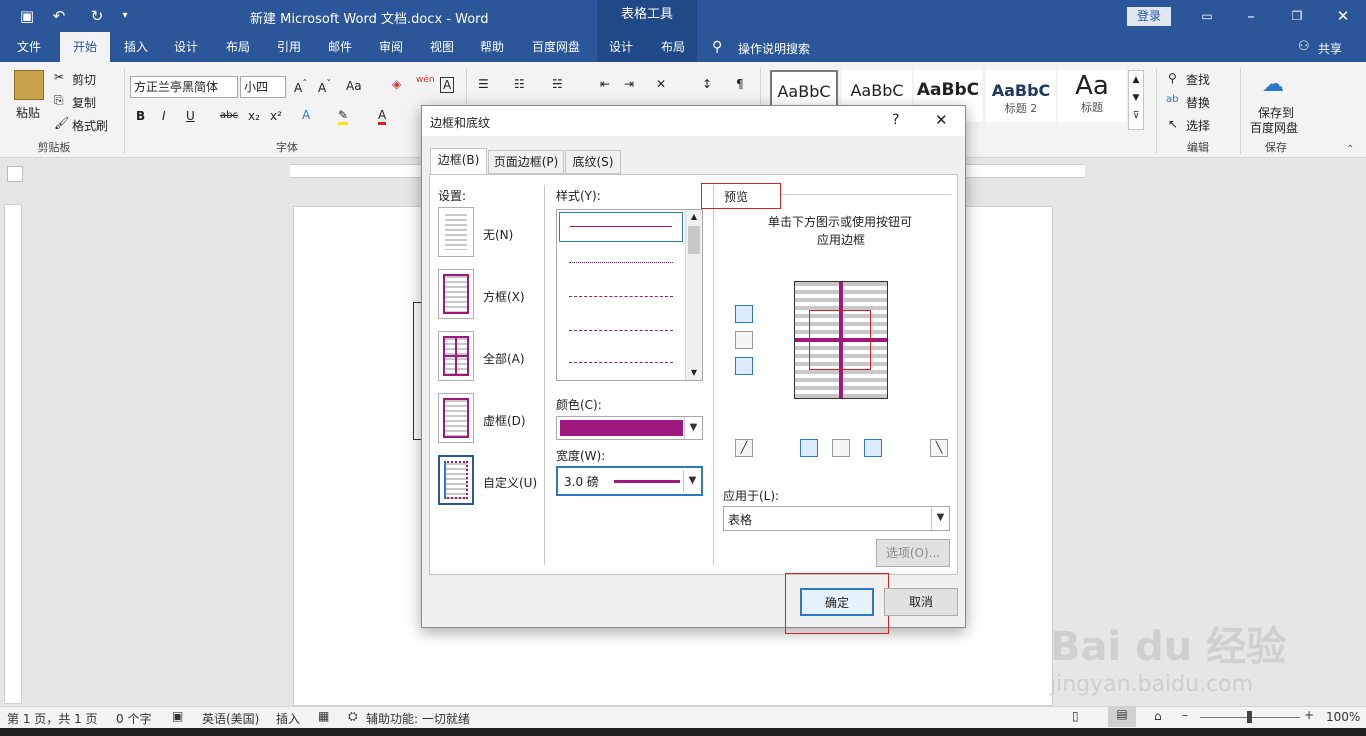 The width and height of the screenshot is (1366, 736). What do you see at coordinates (343, 116) in the screenshot?
I see `highlight-icon: ✎` at bounding box center [343, 116].